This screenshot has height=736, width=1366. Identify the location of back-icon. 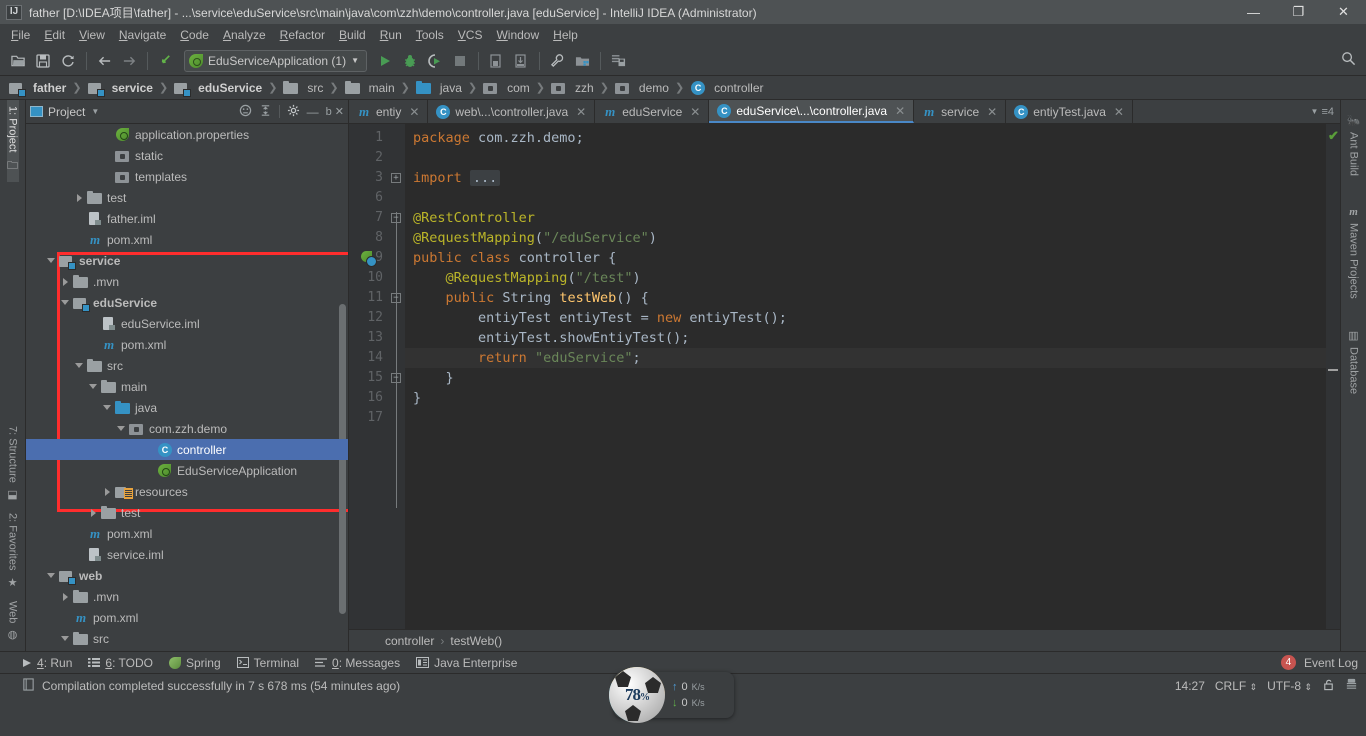
(104, 61).